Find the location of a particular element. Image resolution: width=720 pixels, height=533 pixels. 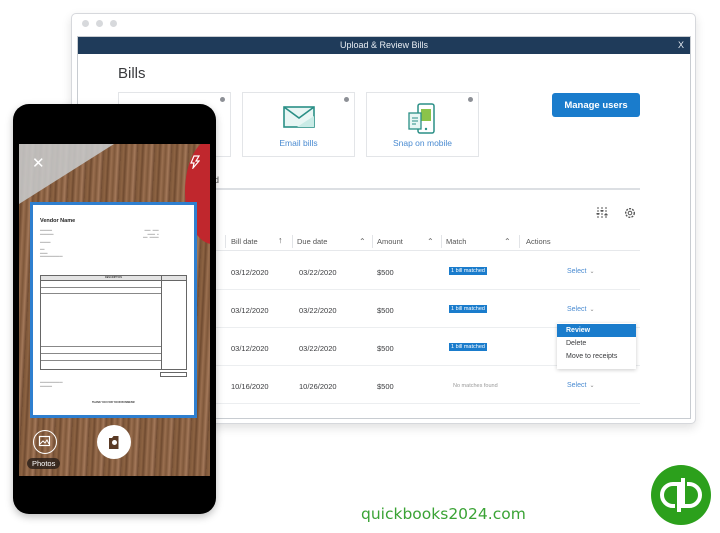

settings-gear-icon is located at coordinates (630, 213).